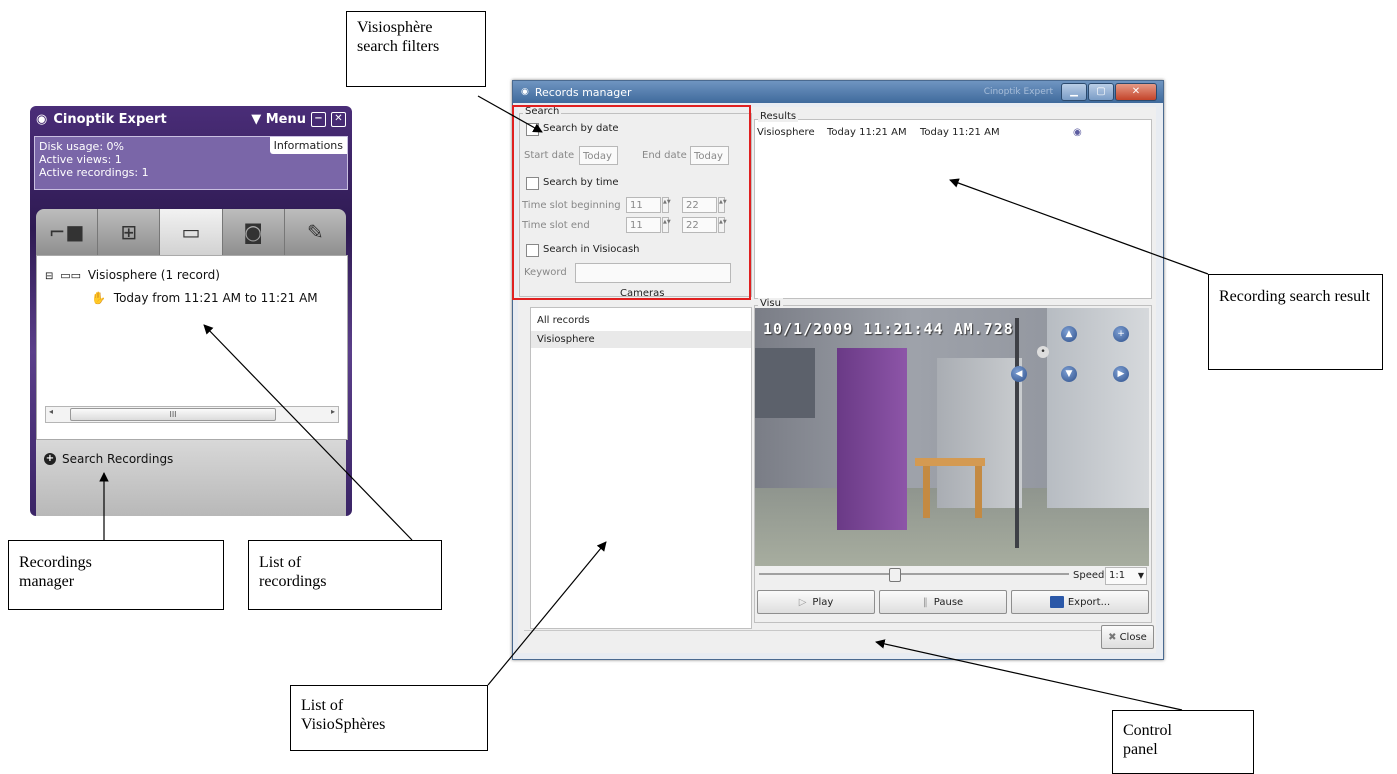 This screenshot has height=774, width=1397. Describe the element at coordinates (914, 574) in the screenshot. I see `seek-slider` at that location.